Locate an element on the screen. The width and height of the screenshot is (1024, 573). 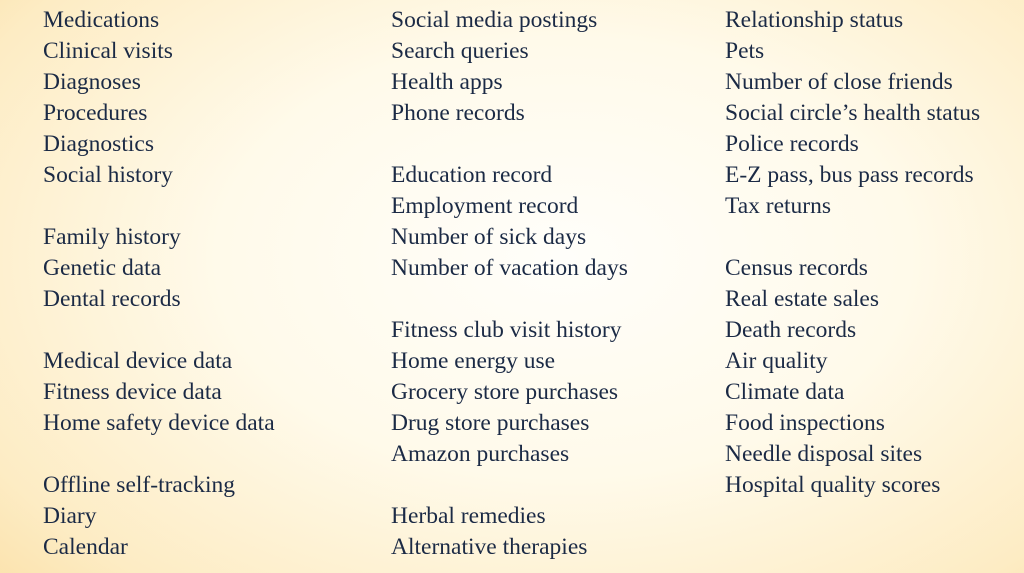
list-item: Social circle’s health status is located at coordinates (853, 113).